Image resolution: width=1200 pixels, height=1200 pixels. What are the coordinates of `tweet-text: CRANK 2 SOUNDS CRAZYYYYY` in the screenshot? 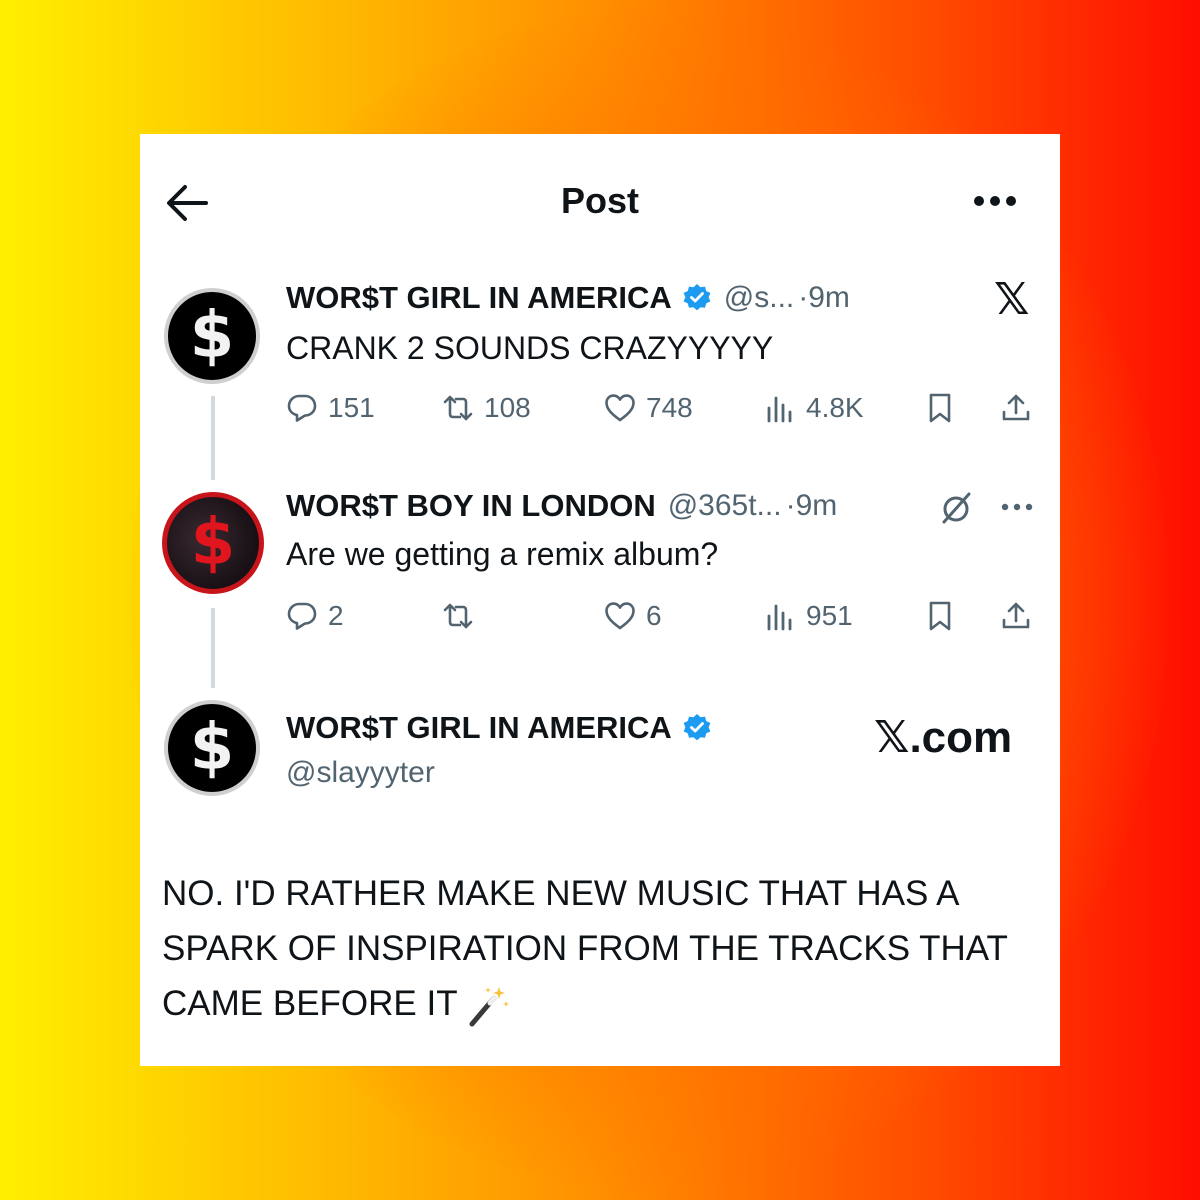 It's located at (530, 348).